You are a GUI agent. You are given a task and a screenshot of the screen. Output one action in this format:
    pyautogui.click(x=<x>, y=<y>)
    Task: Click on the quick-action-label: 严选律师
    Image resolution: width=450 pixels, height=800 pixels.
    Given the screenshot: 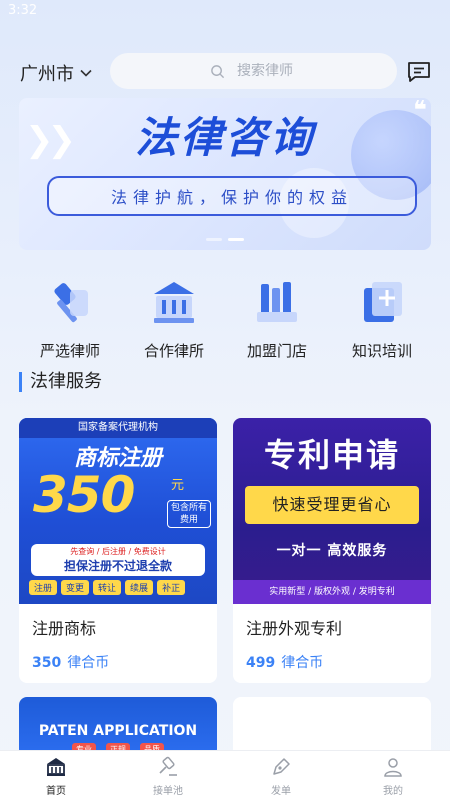 What is the action you would take?
    pyautogui.click(x=69, y=351)
    